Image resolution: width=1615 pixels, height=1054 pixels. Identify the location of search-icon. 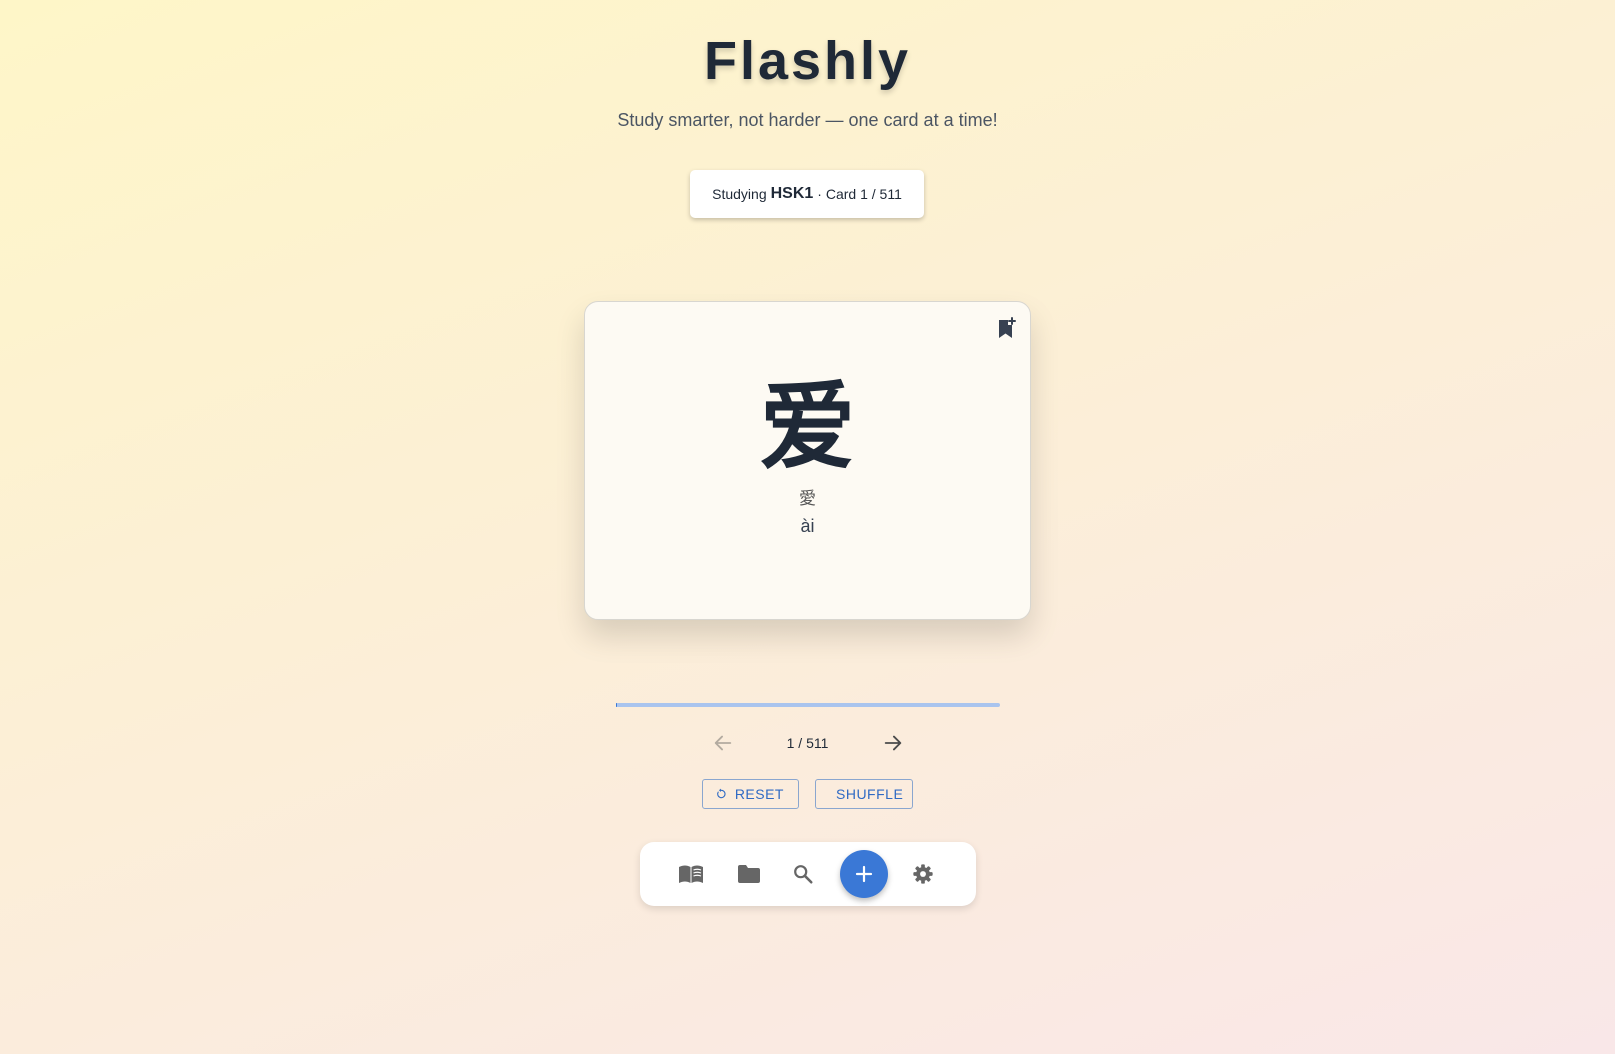
(803, 874).